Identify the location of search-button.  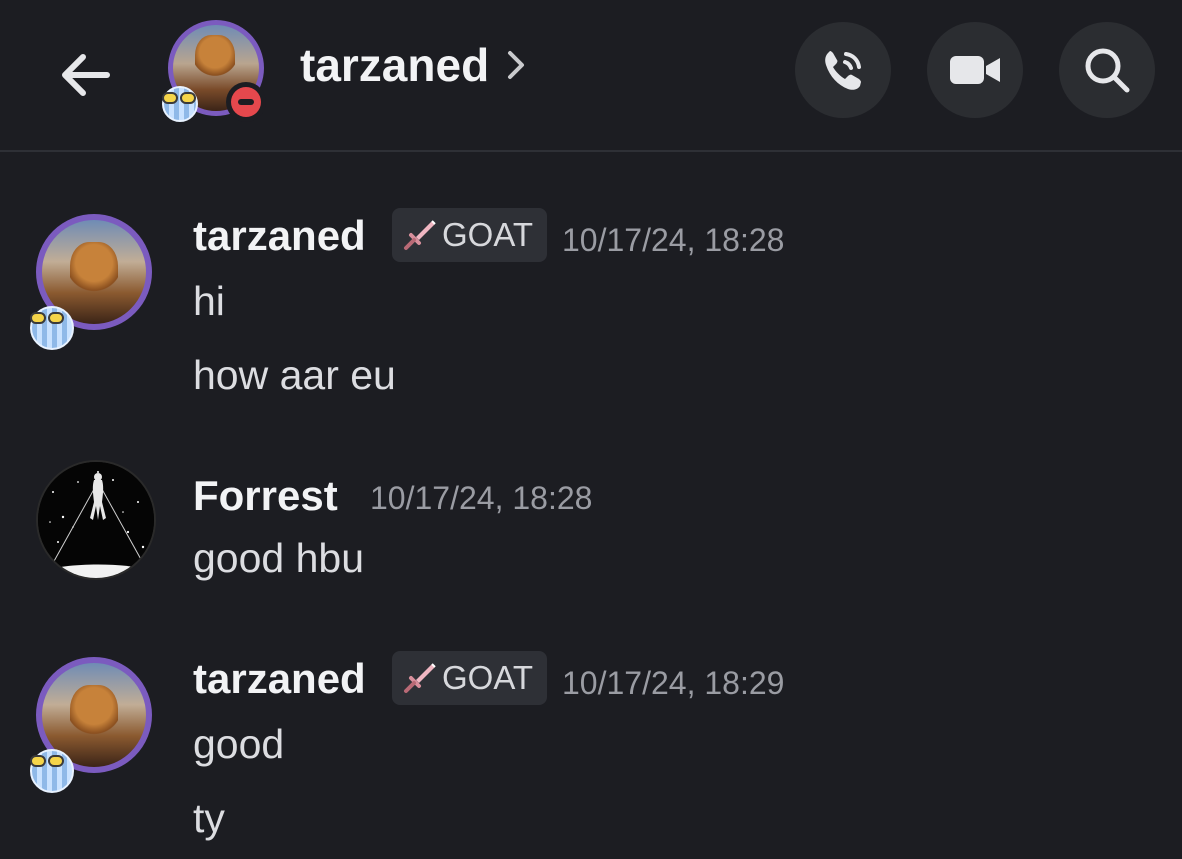
(1107, 70).